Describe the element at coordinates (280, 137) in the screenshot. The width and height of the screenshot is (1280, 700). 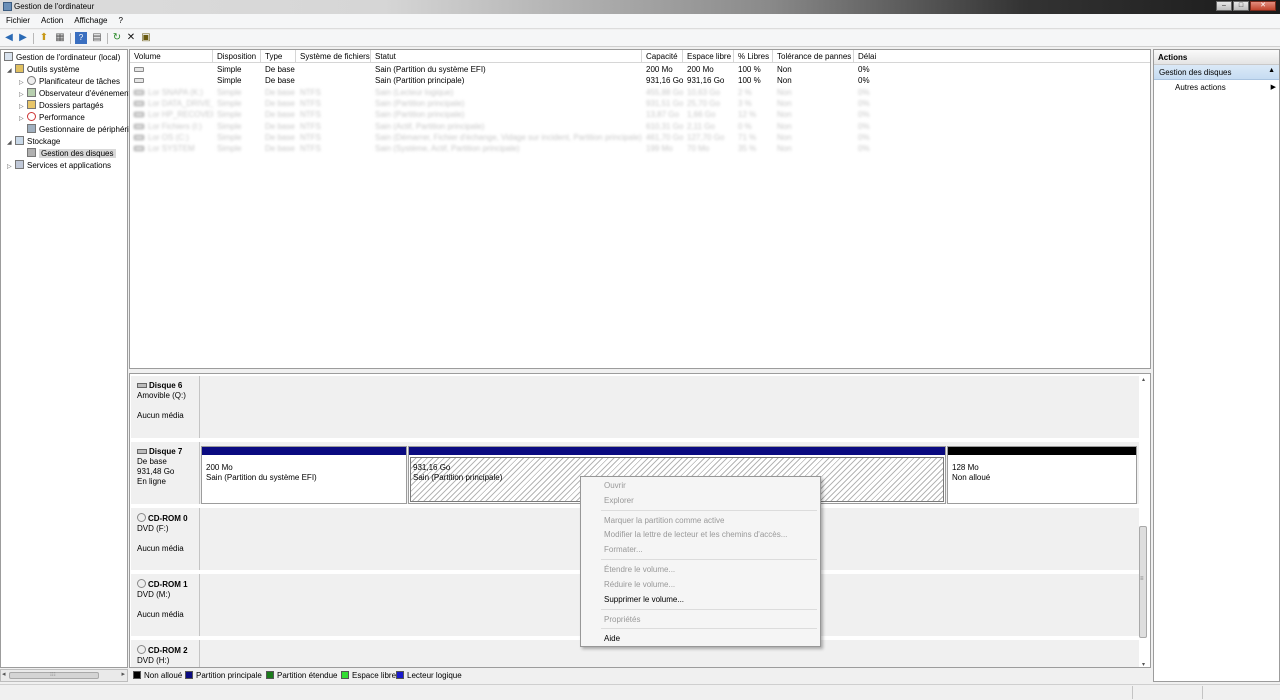
I see `table-cell: De base` at that location.